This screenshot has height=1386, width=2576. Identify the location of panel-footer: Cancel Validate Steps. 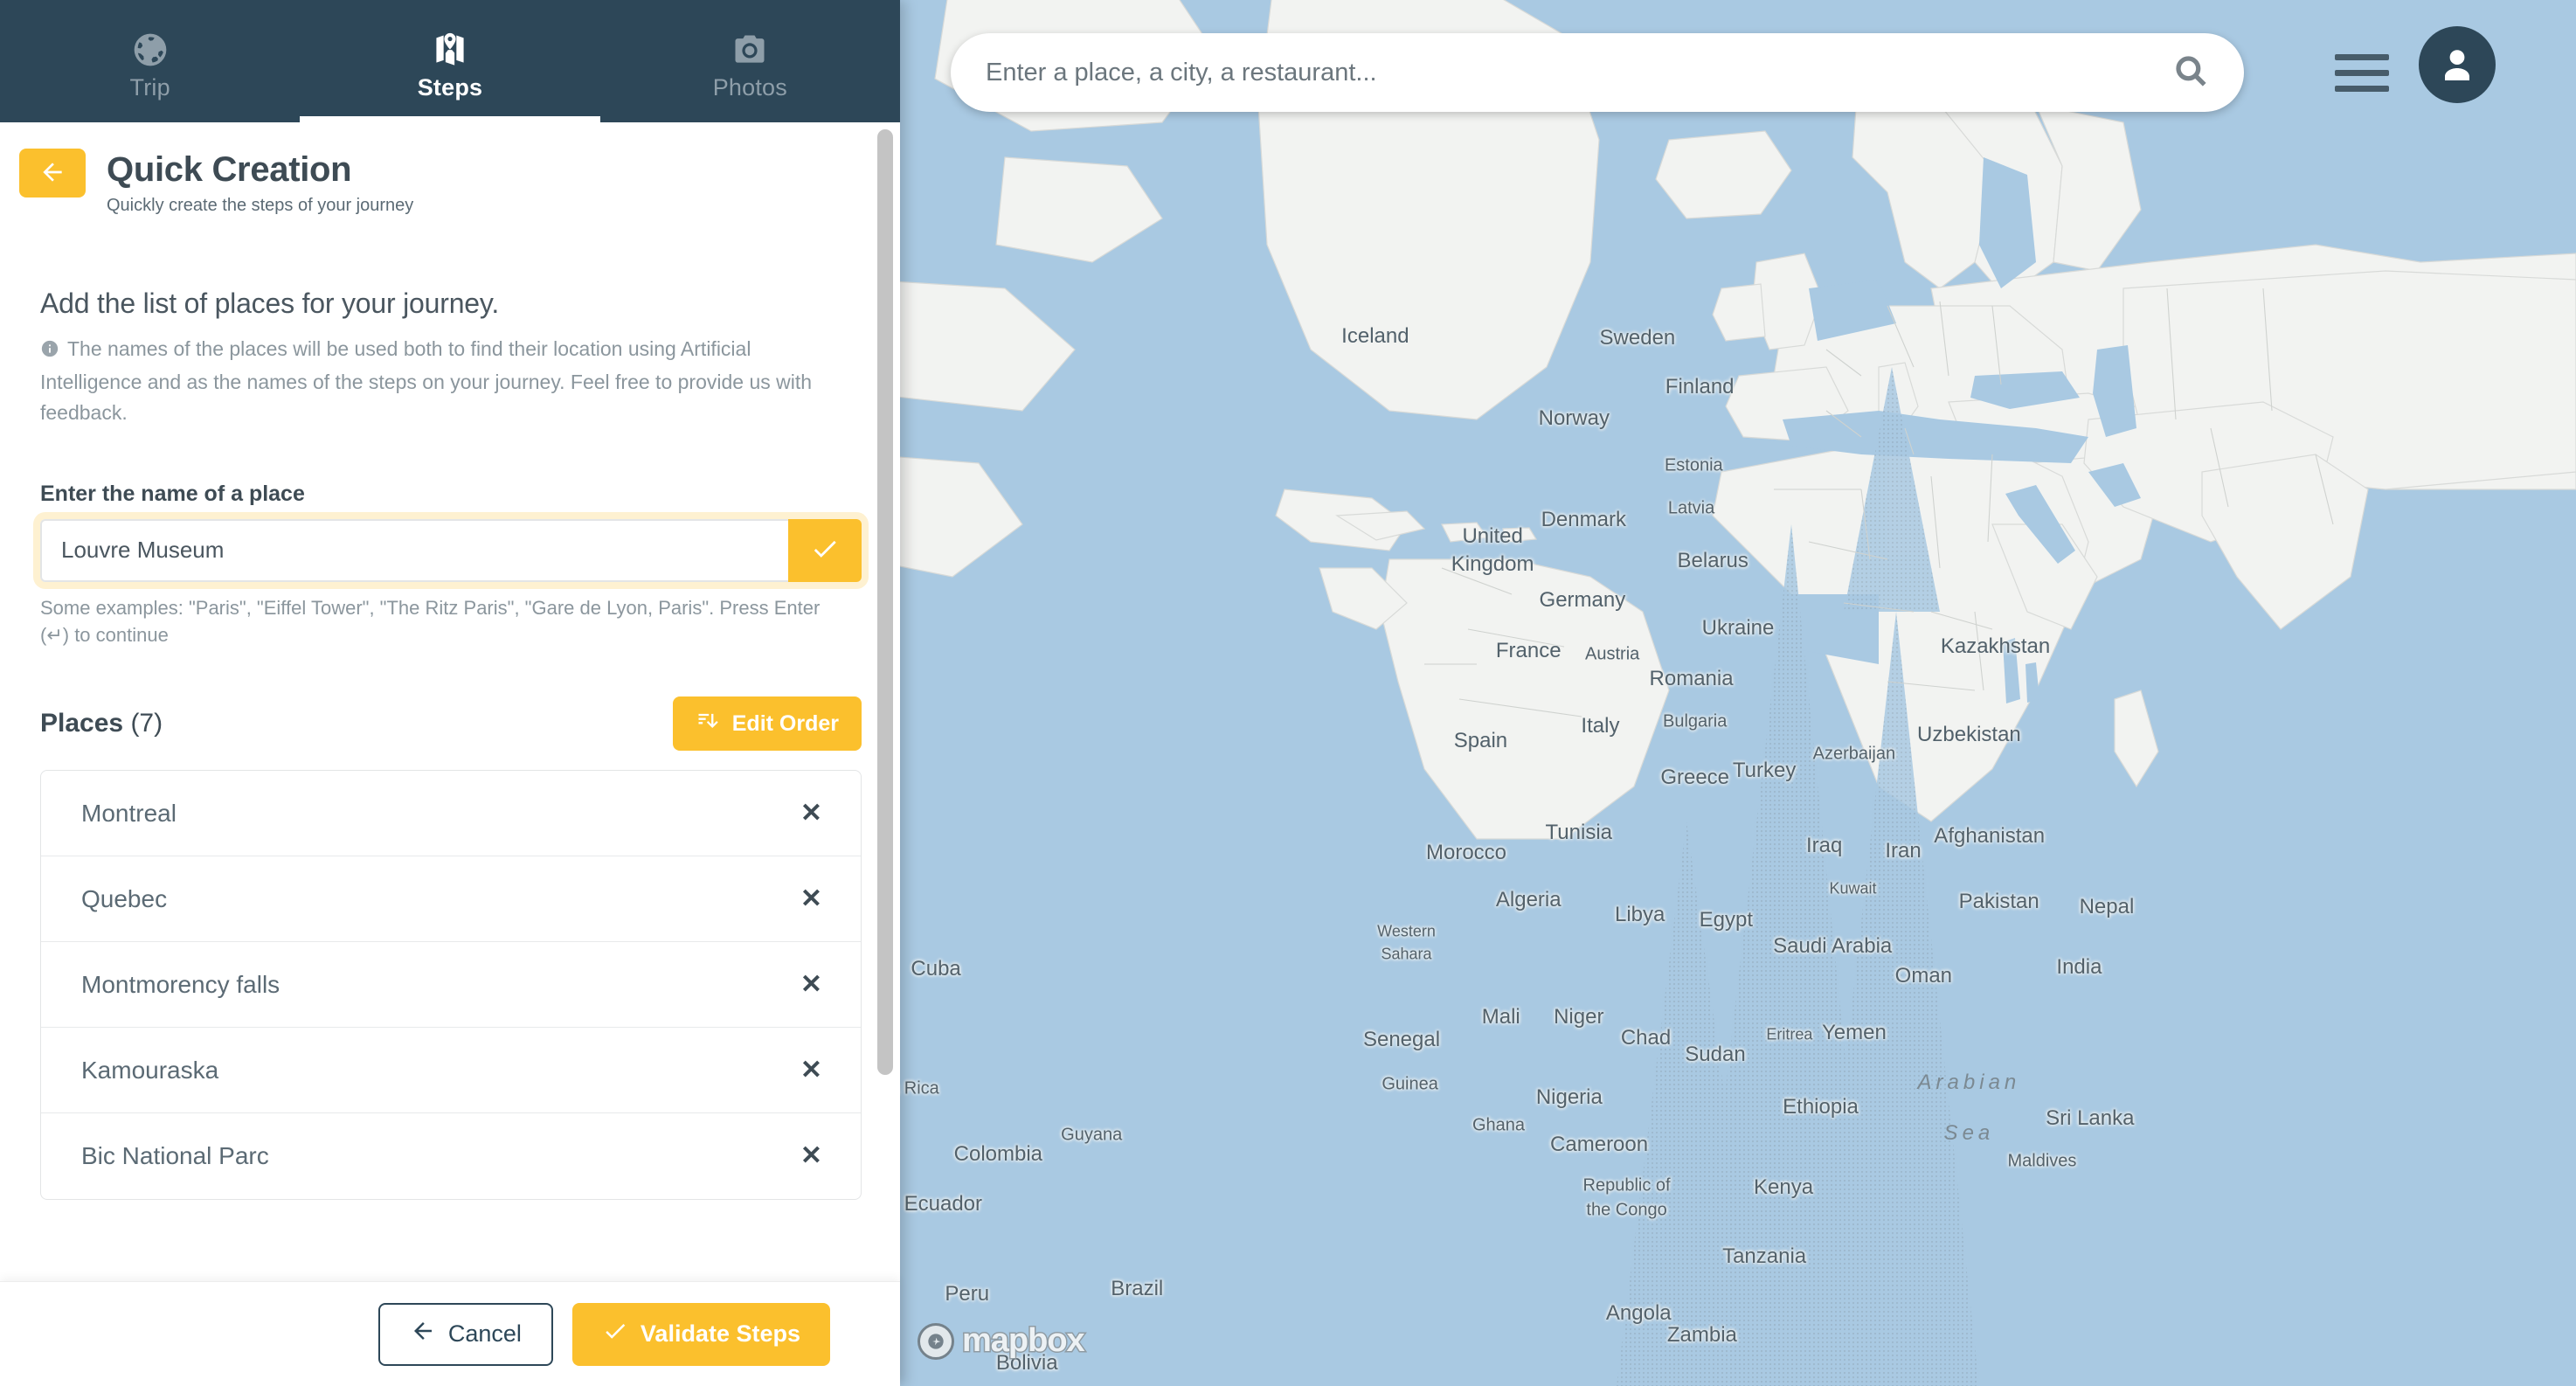
(450, 1333).